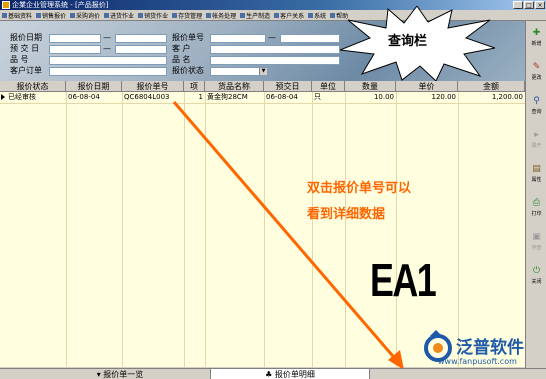 The width and height of the screenshot is (546, 379). What do you see at coordinates (84, 97) in the screenshot?
I see `cell-quote-date: 06-08-04` at bounding box center [84, 97].